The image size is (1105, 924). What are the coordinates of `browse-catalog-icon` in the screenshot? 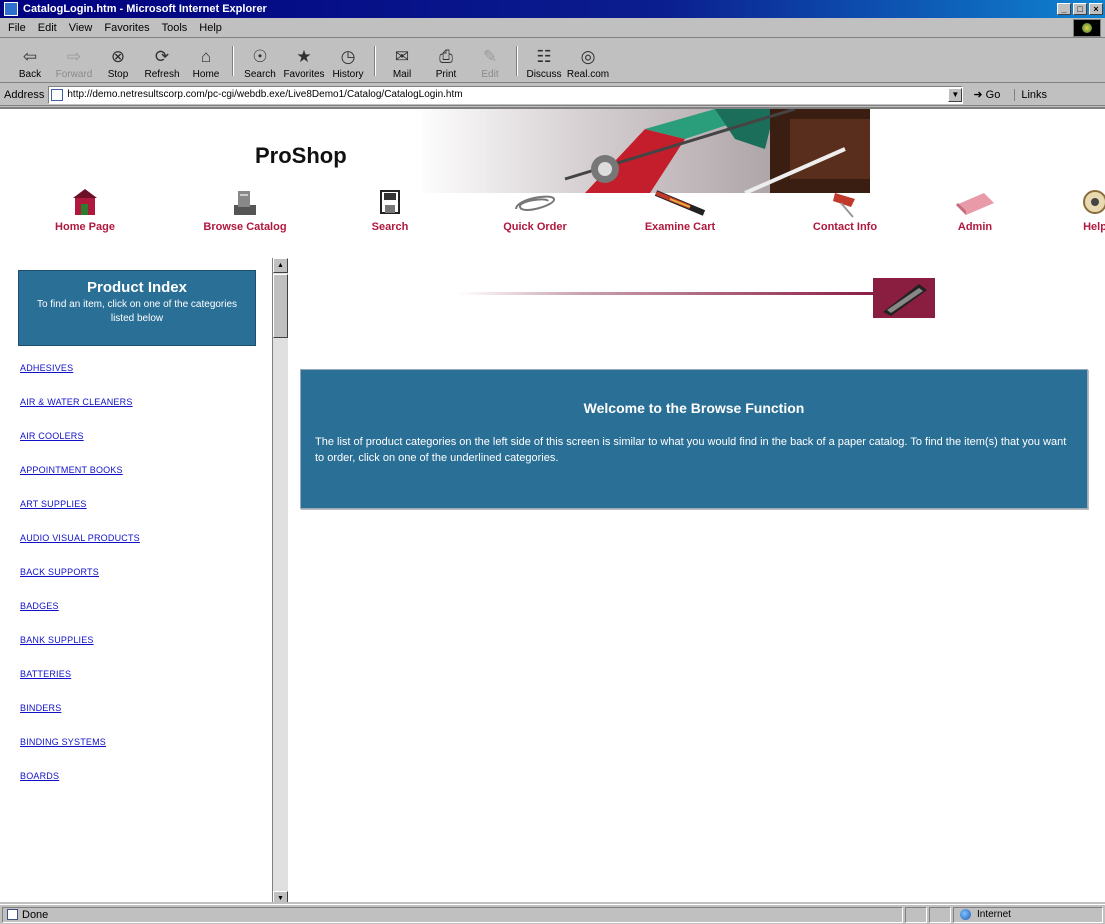 It's located at (245, 202).